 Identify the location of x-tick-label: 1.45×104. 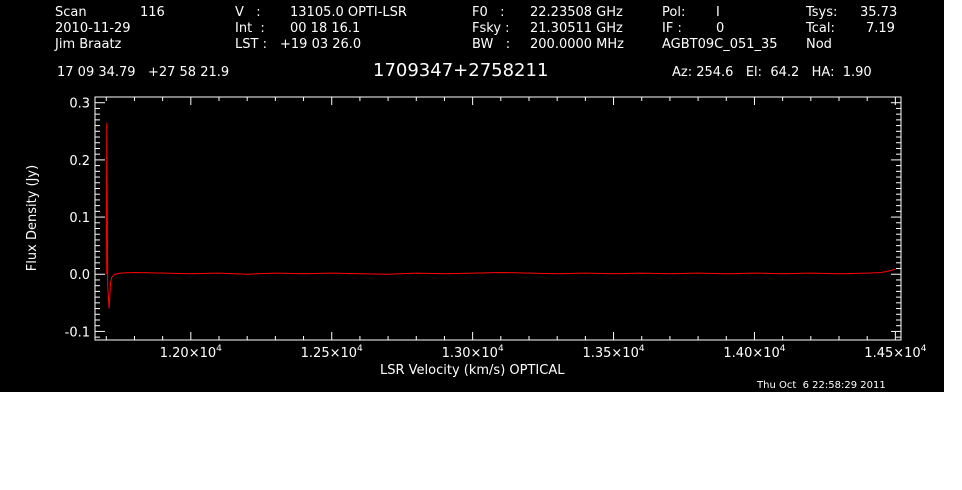
(895, 352).